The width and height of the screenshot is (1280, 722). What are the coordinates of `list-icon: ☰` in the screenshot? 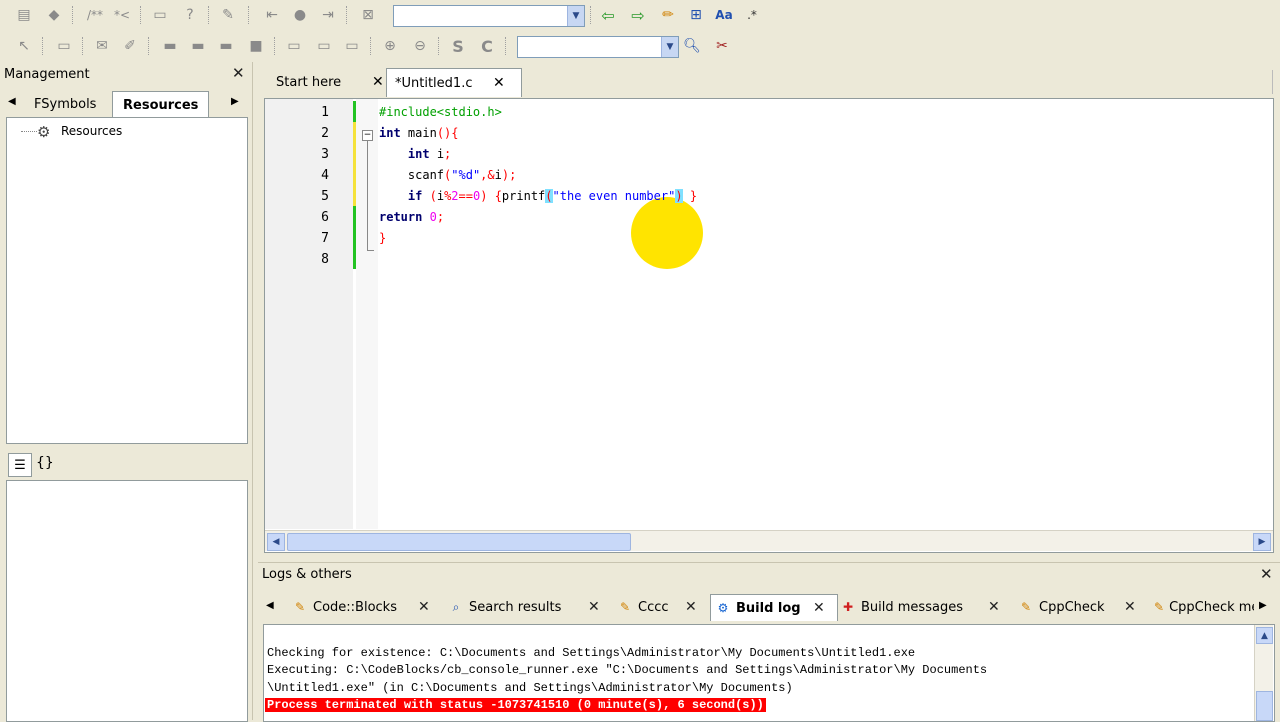 It's located at (20, 465).